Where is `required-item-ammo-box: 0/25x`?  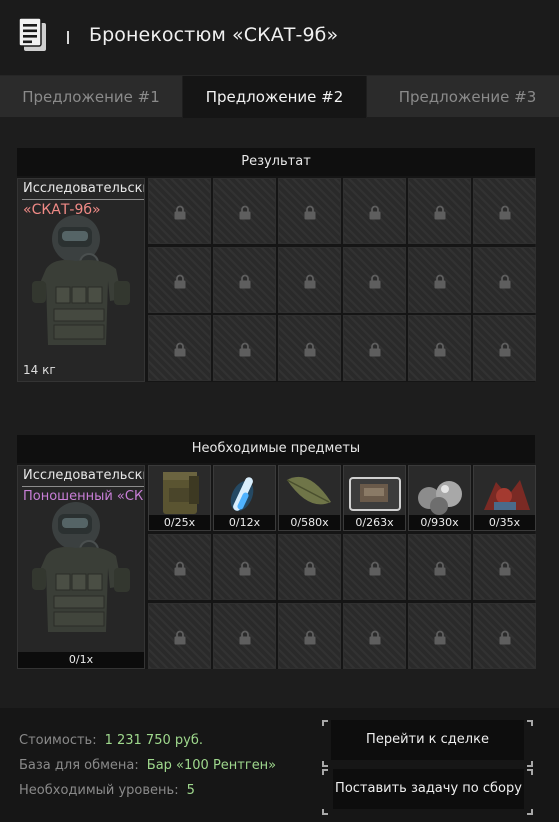
required-item-ammo-box: 0/25x is located at coordinates (179, 498).